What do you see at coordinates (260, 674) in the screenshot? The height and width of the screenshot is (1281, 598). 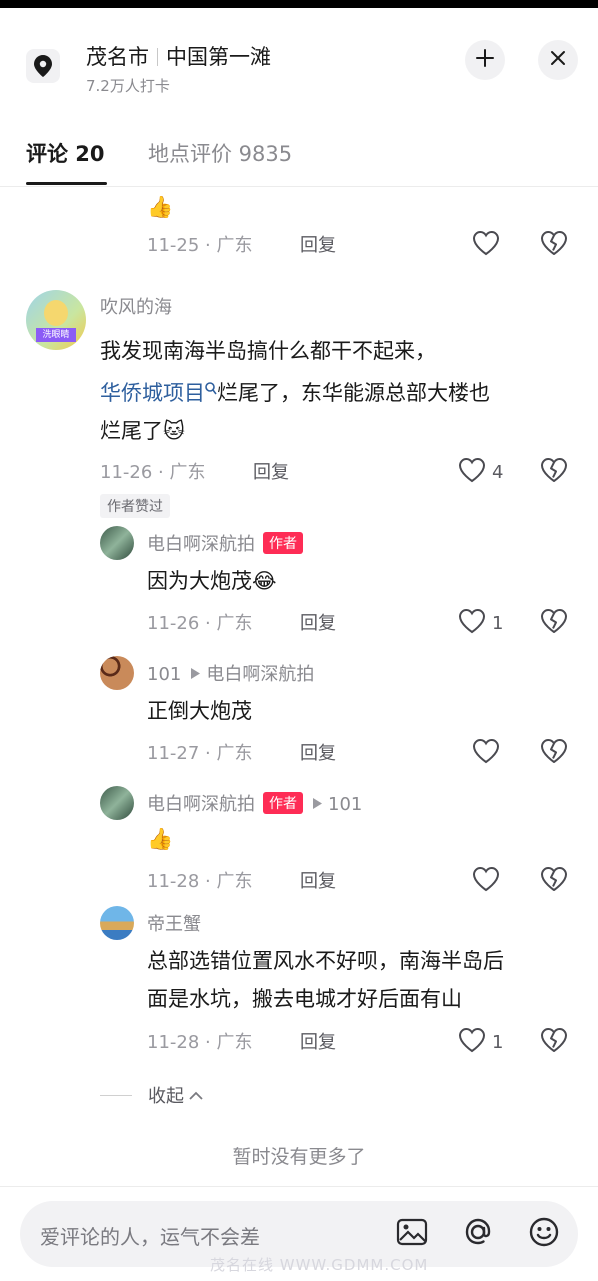 I see `reply-to-name: 电白啊深航拍` at bounding box center [260, 674].